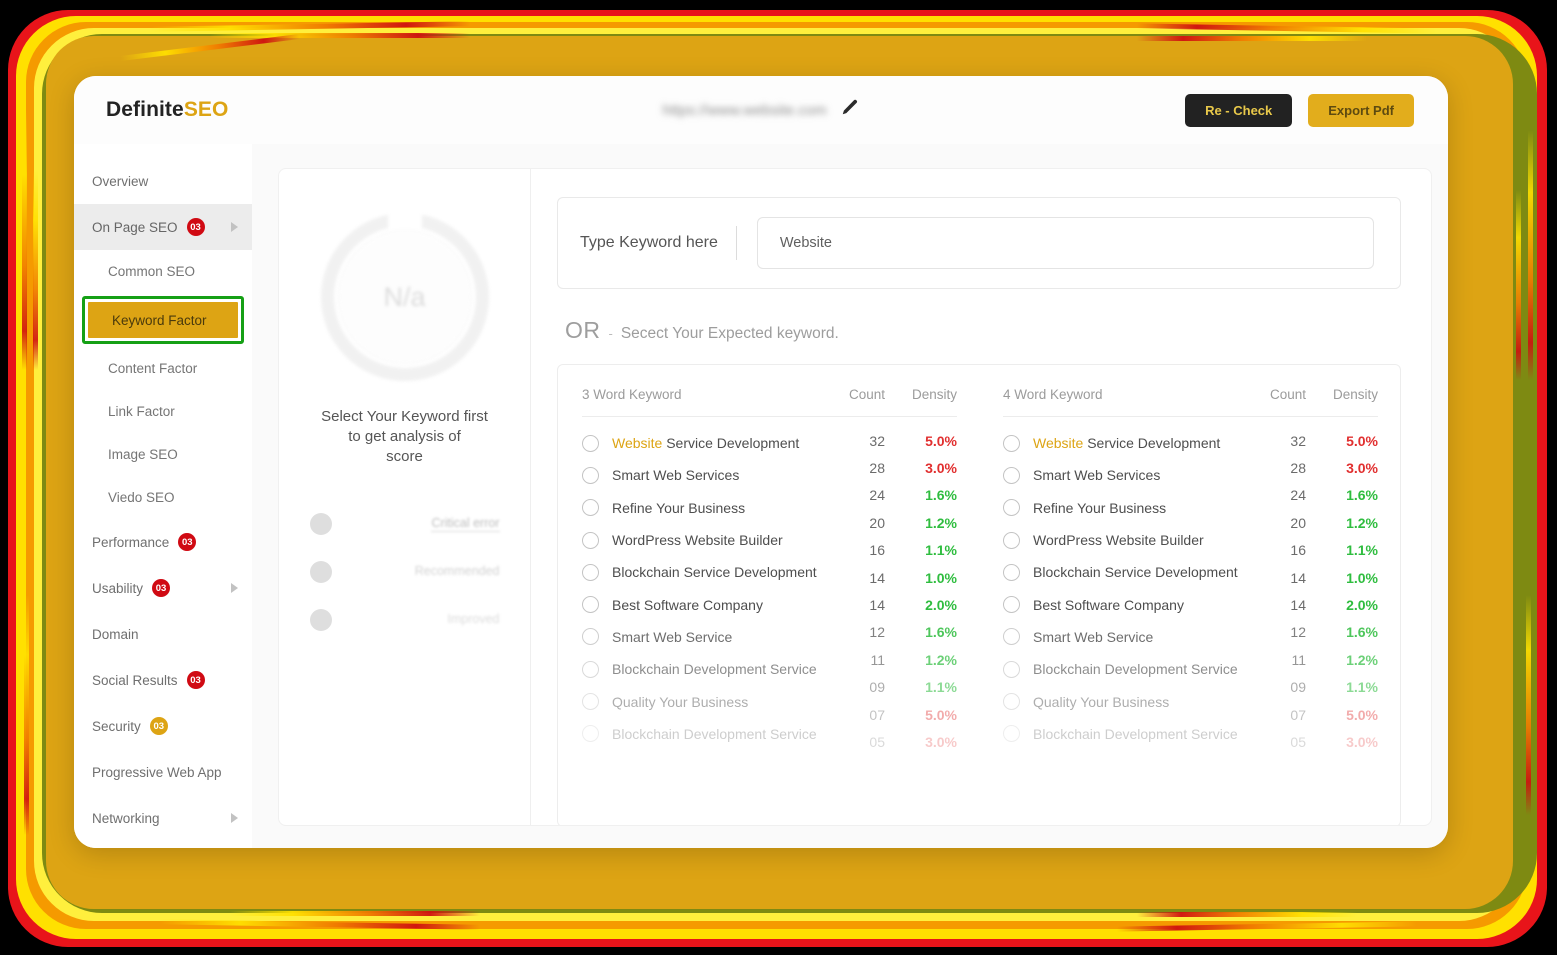 The width and height of the screenshot is (1557, 955). What do you see at coordinates (583, 330) in the screenshot?
I see `or-label: OR` at bounding box center [583, 330].